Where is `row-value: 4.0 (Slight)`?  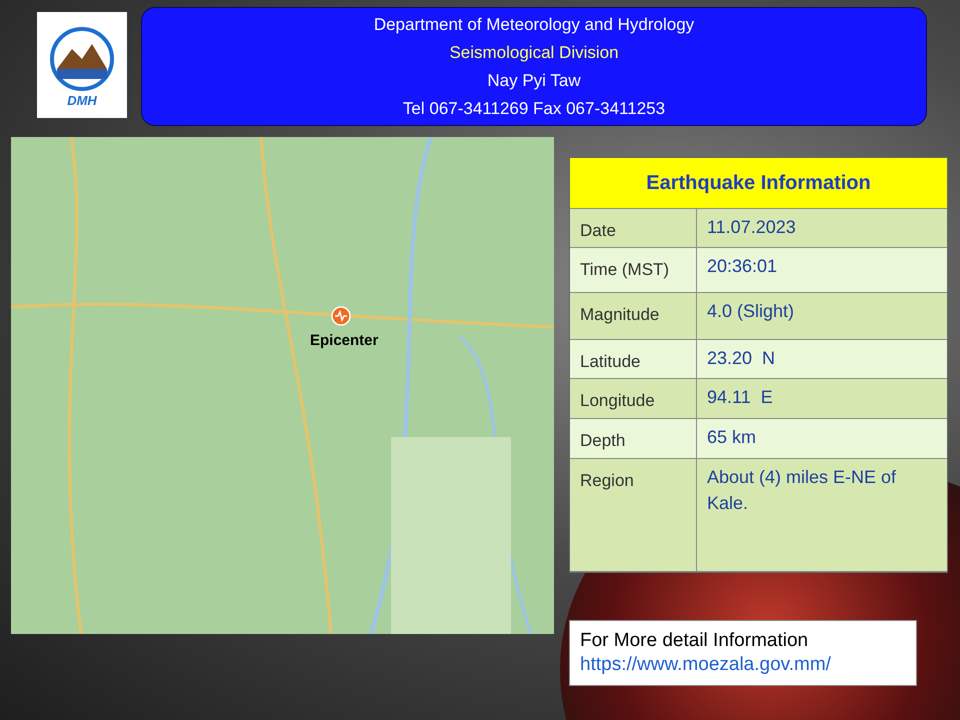 row-value: 4.0 (Slight) is located at coordinates (751, 311).